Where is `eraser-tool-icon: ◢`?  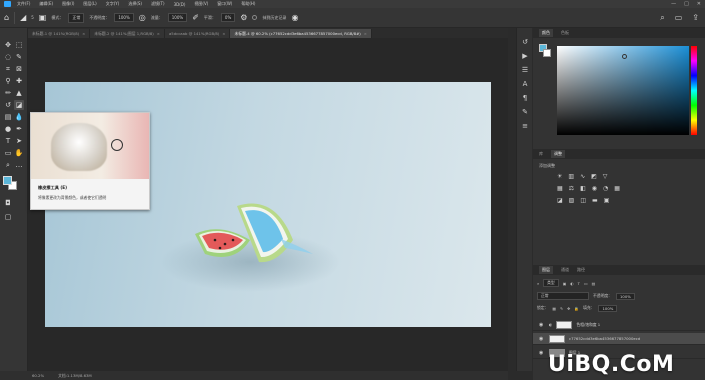
eraser-tool-icon: ◢ is located at coordinates (23, 17).